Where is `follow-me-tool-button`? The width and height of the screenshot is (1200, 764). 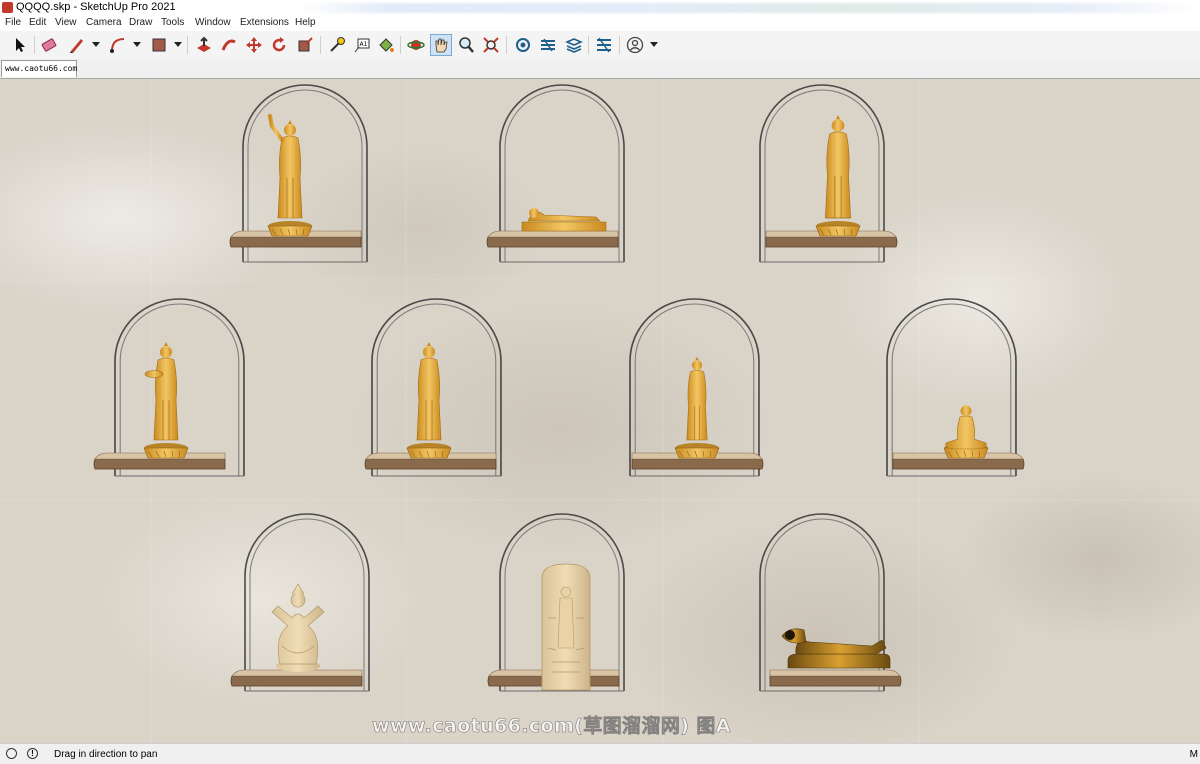 follow-me-tool-button is located at coordinates (229, 45).